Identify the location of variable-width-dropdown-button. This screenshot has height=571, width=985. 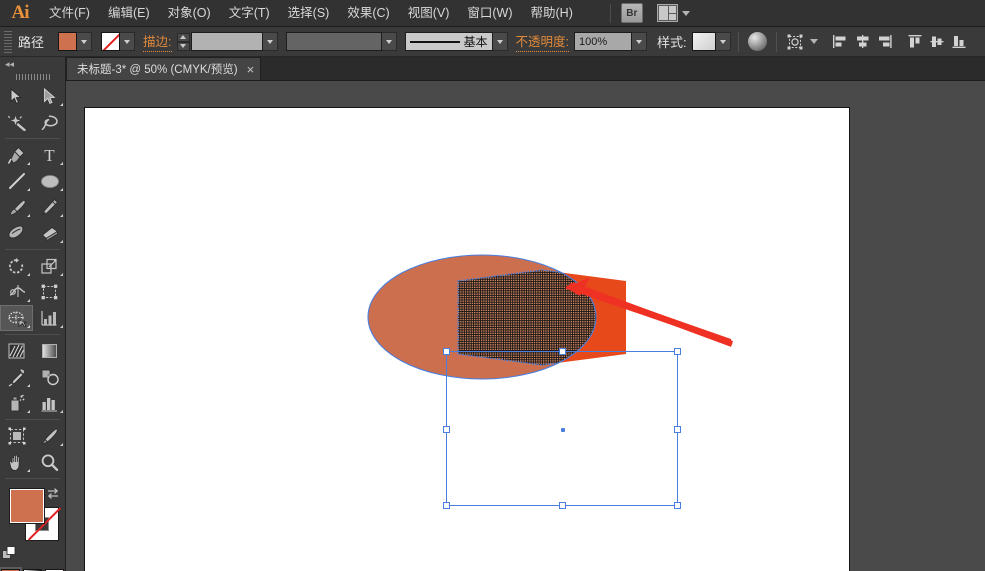
(389, 41).